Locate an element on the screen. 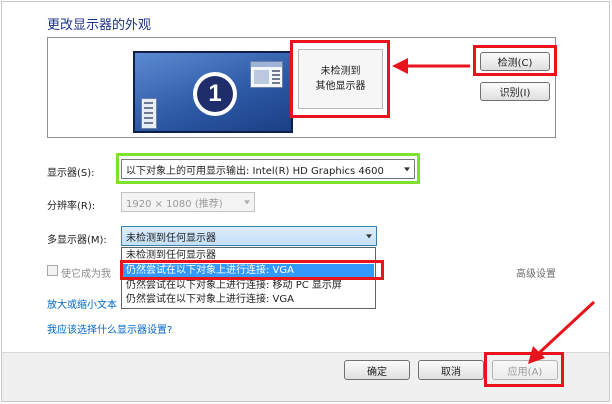 The width and height of the screenshot is (612, 404). arrow-head-left is located at coordinates (400, 66).